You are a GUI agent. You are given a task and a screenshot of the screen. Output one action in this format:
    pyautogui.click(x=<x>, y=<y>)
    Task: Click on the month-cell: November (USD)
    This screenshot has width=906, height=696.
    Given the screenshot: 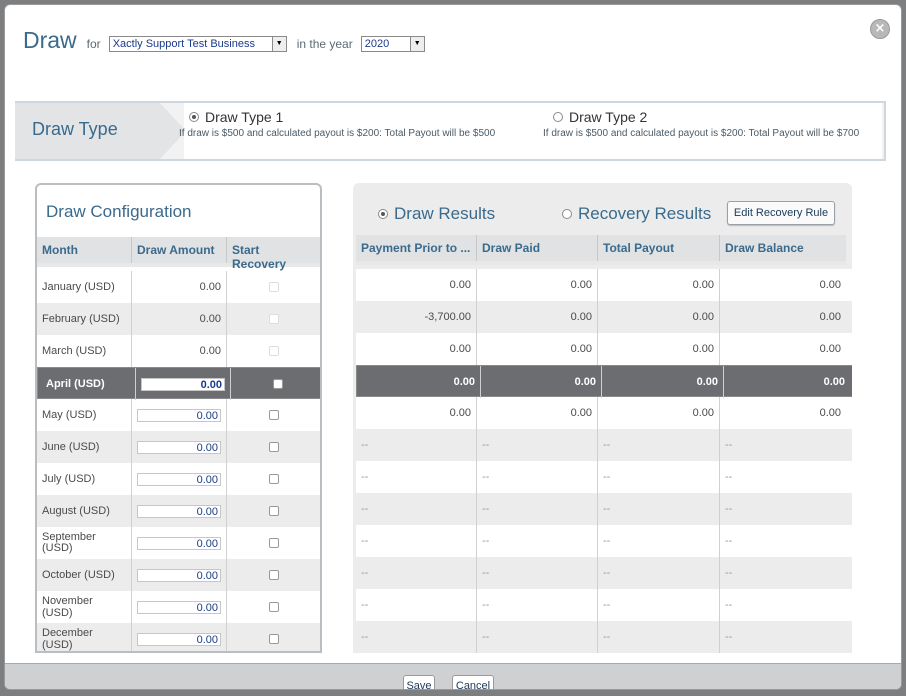 What is the action you would take?
    pyautogui.click(x=84, y=607)
    